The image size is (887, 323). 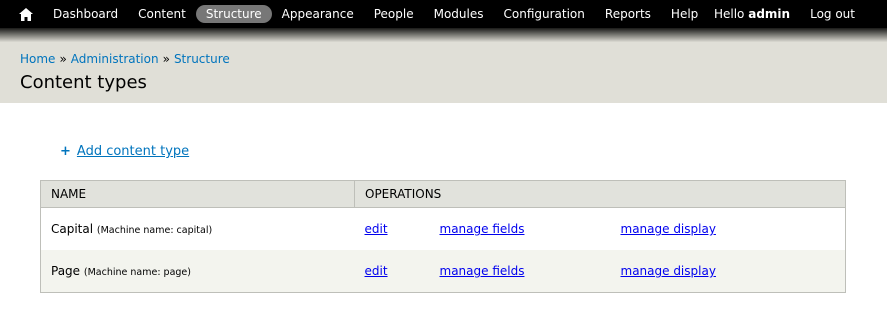 I want to click on greeting-prefix: Hello, so click(x=729, y=14).